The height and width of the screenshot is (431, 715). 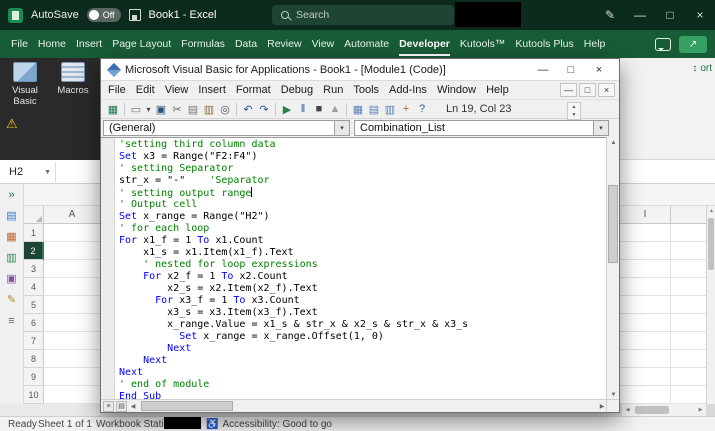 What do you see at coordinates (293, 361) in the screenshot?
I see `code-line: Next` at bounding box center [293, 361].